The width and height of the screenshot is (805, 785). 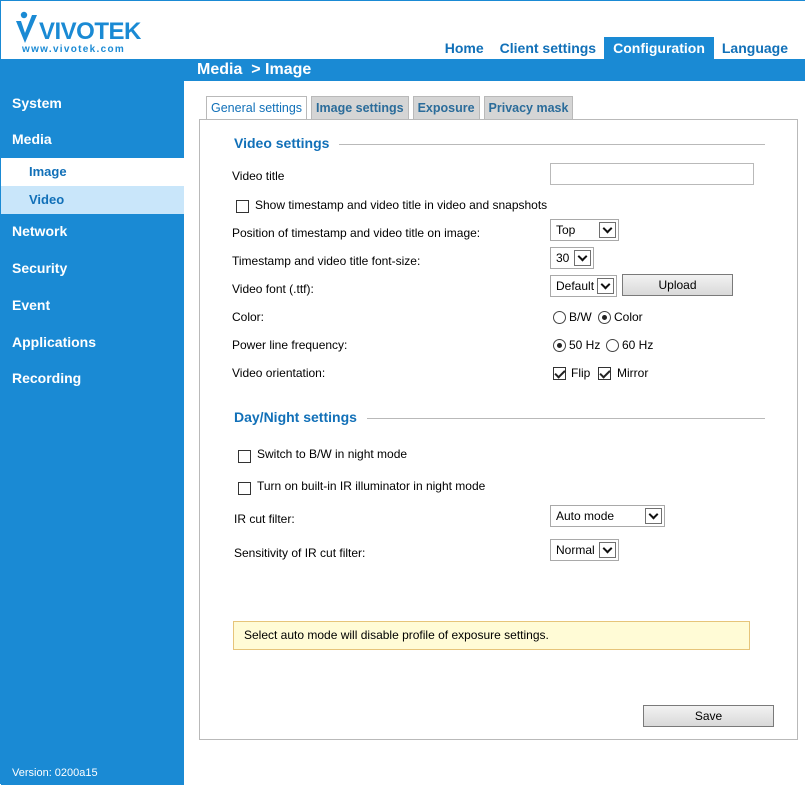 What do you see at coordinates (244, 456) in the screenshot?
I see `bw-night-checkbox` at bounding box center [244, 456].